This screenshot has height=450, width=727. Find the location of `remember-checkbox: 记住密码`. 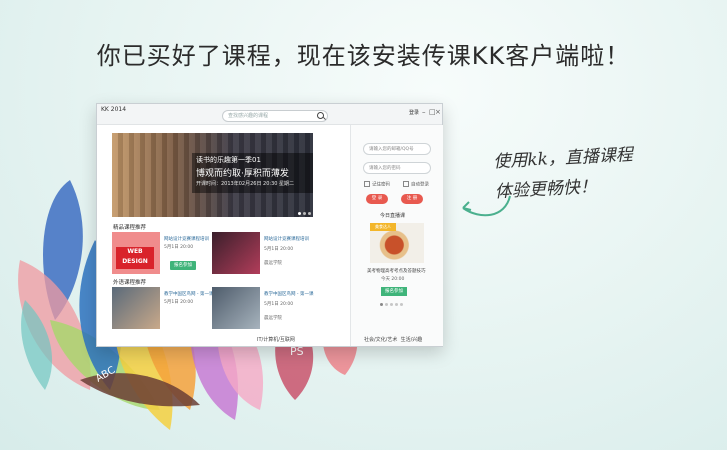

remember-checkbox: 记住密码 is located at coordinates (377, 184).